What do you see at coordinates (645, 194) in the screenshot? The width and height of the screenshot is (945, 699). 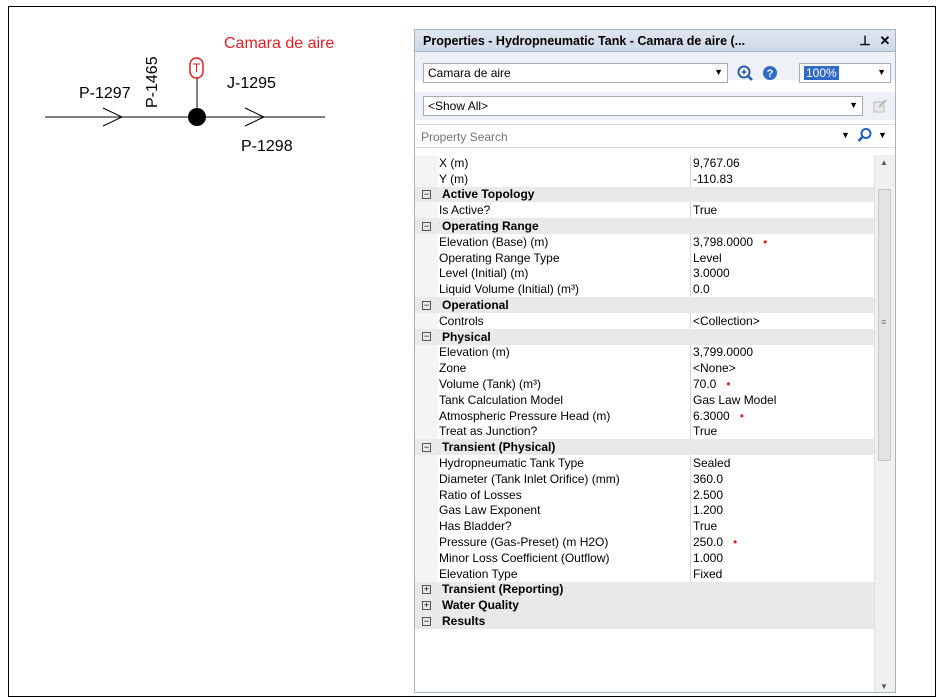 I see `category-row: − Active Topology` at bounding box center [645, 194].